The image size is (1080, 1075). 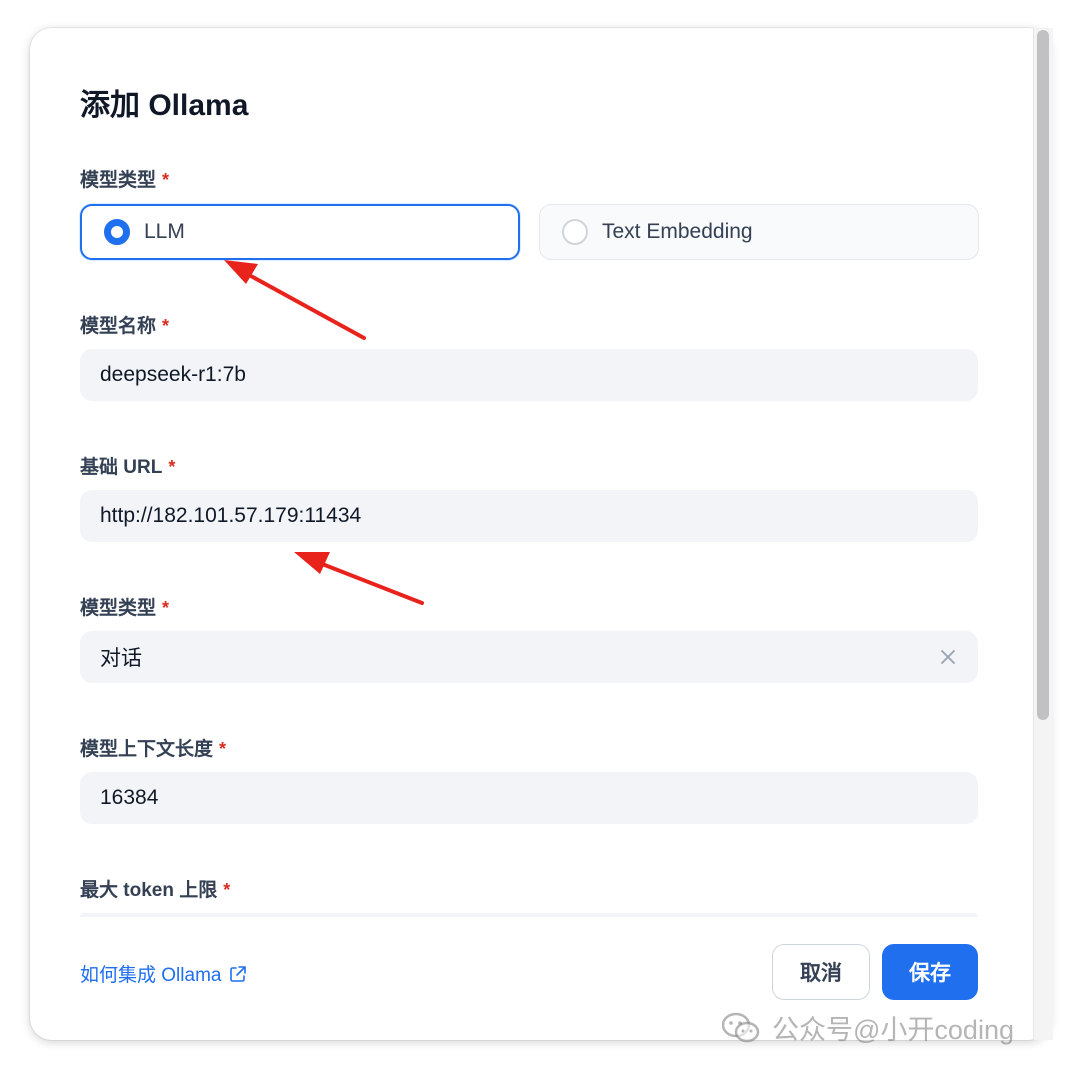 I want to click on close-icon, so click(x=948, y=657).